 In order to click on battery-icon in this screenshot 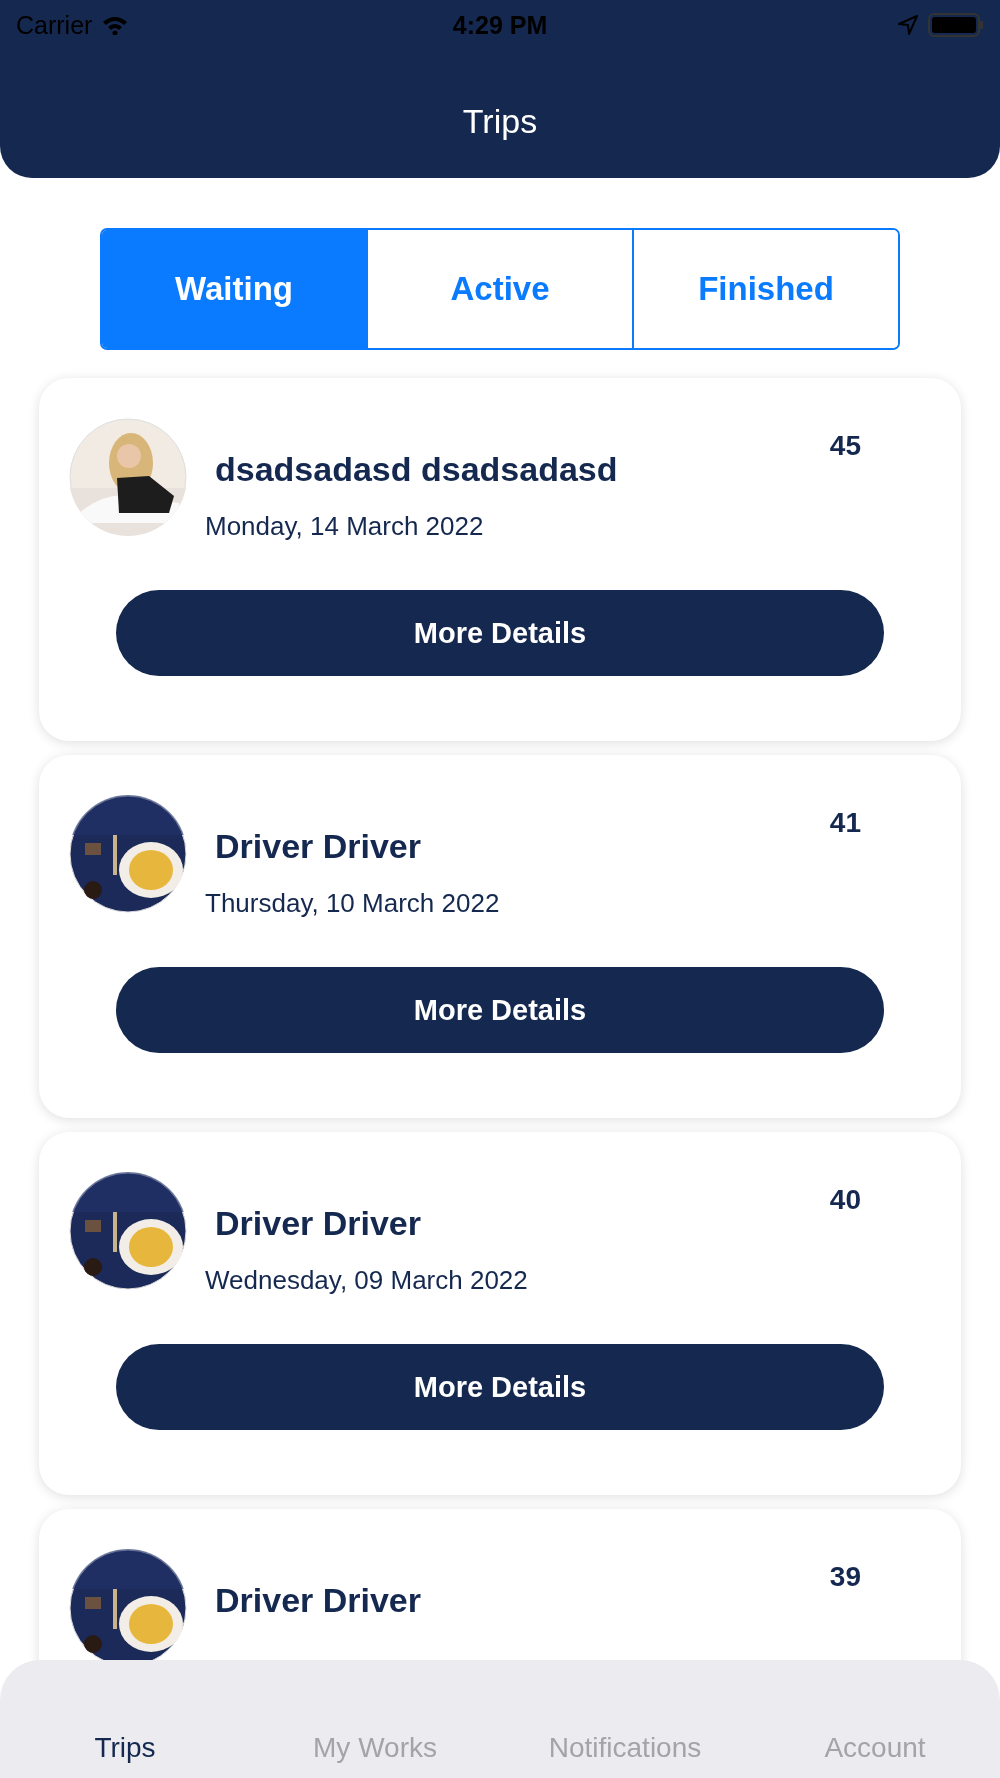, I will do `click(956, 25)`.